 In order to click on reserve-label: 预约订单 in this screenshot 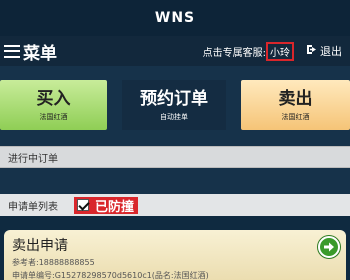, I will do `click(174, 98)`.